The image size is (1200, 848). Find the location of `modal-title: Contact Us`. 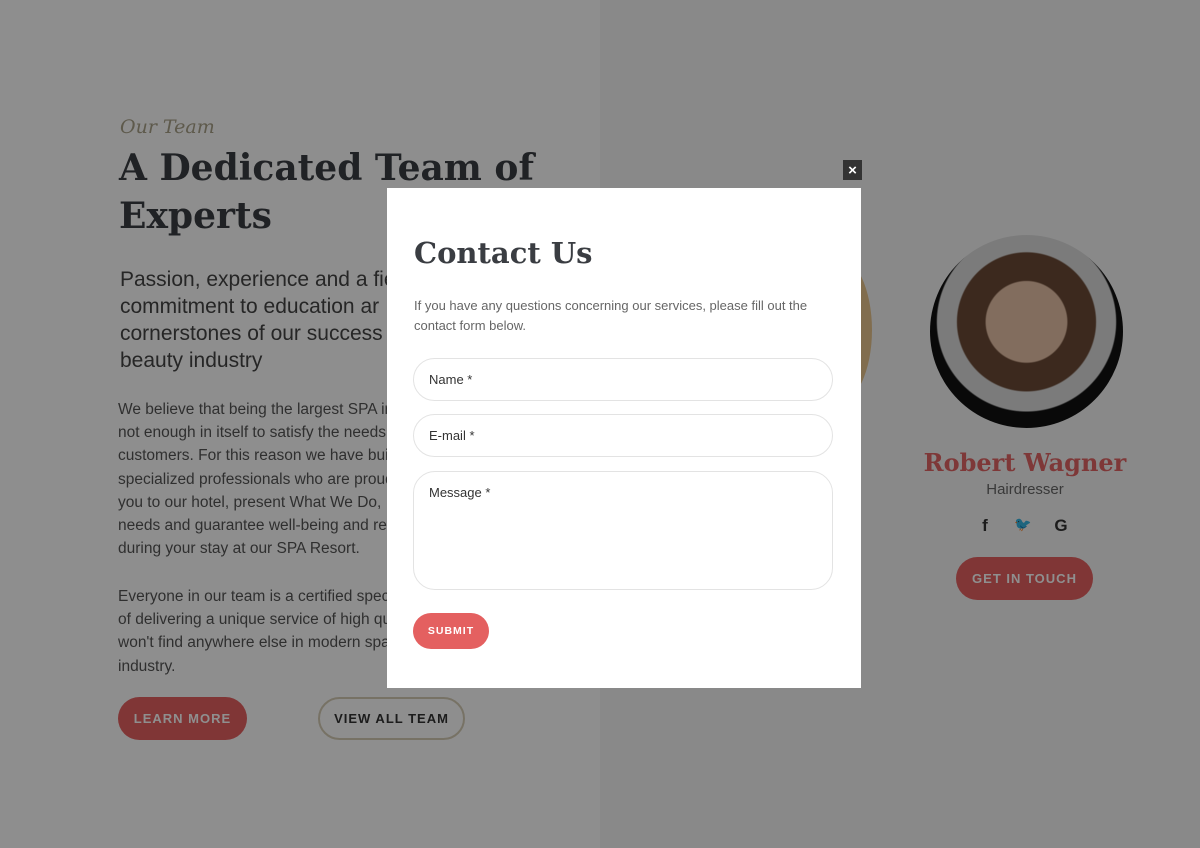

modal-title: Contact Us is located at coordinates (503, 253).